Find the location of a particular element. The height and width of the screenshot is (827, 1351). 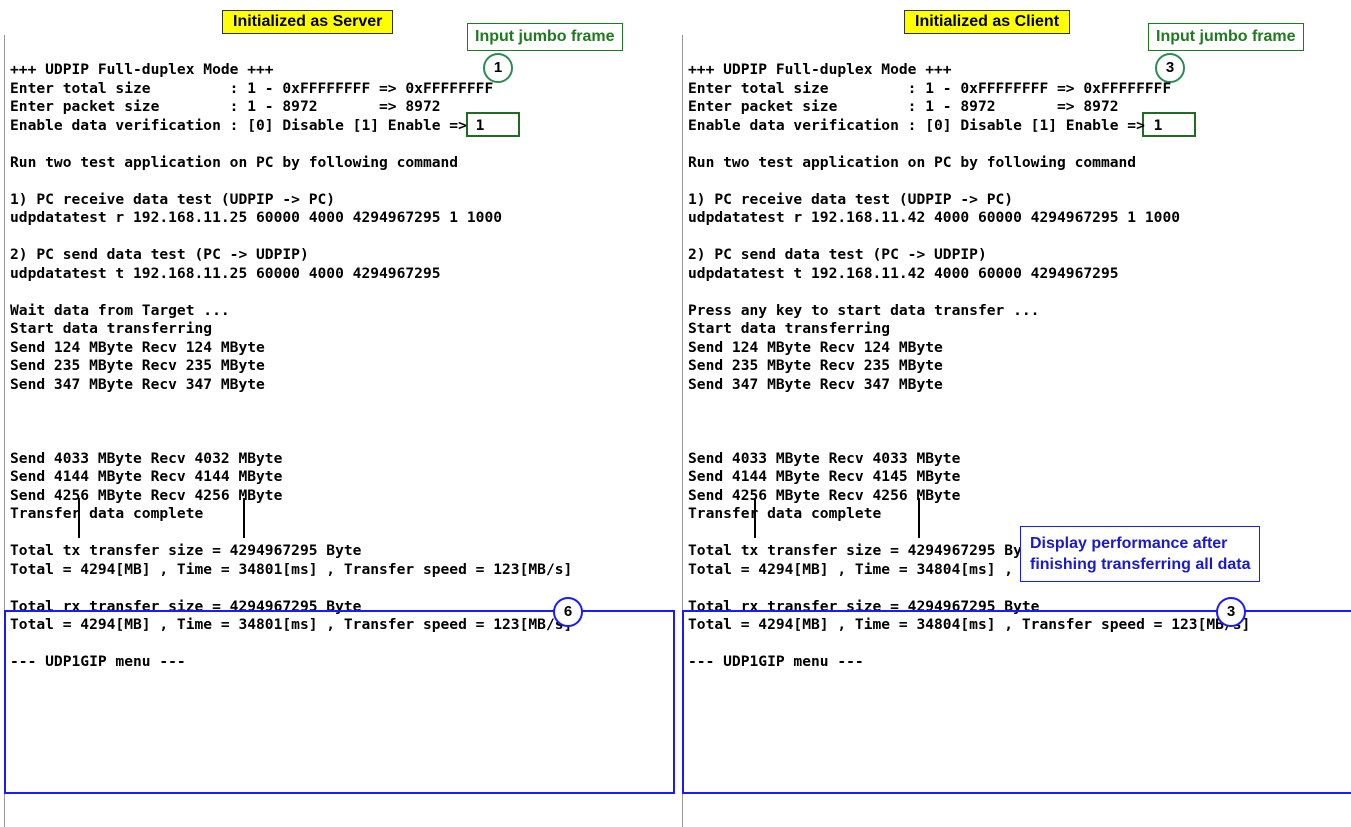

terminal-line: Send 4144 MByte Recv 4144 MByte is located at coordinates (146, 476).